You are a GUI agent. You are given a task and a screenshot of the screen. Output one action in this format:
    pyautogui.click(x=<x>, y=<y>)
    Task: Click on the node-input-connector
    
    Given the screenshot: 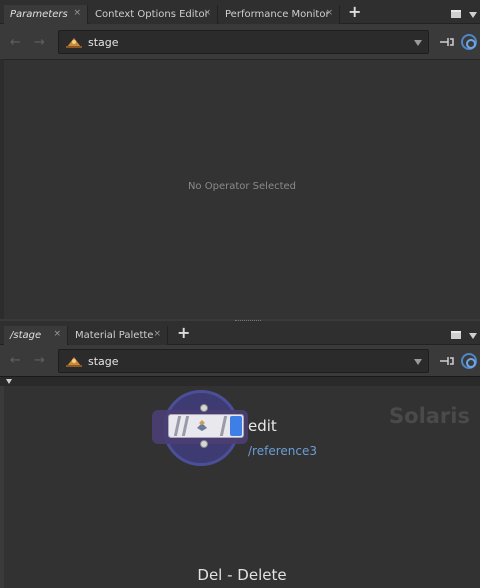 What is the action you would take?
    pyautogui.click(x=204, y=408)
    